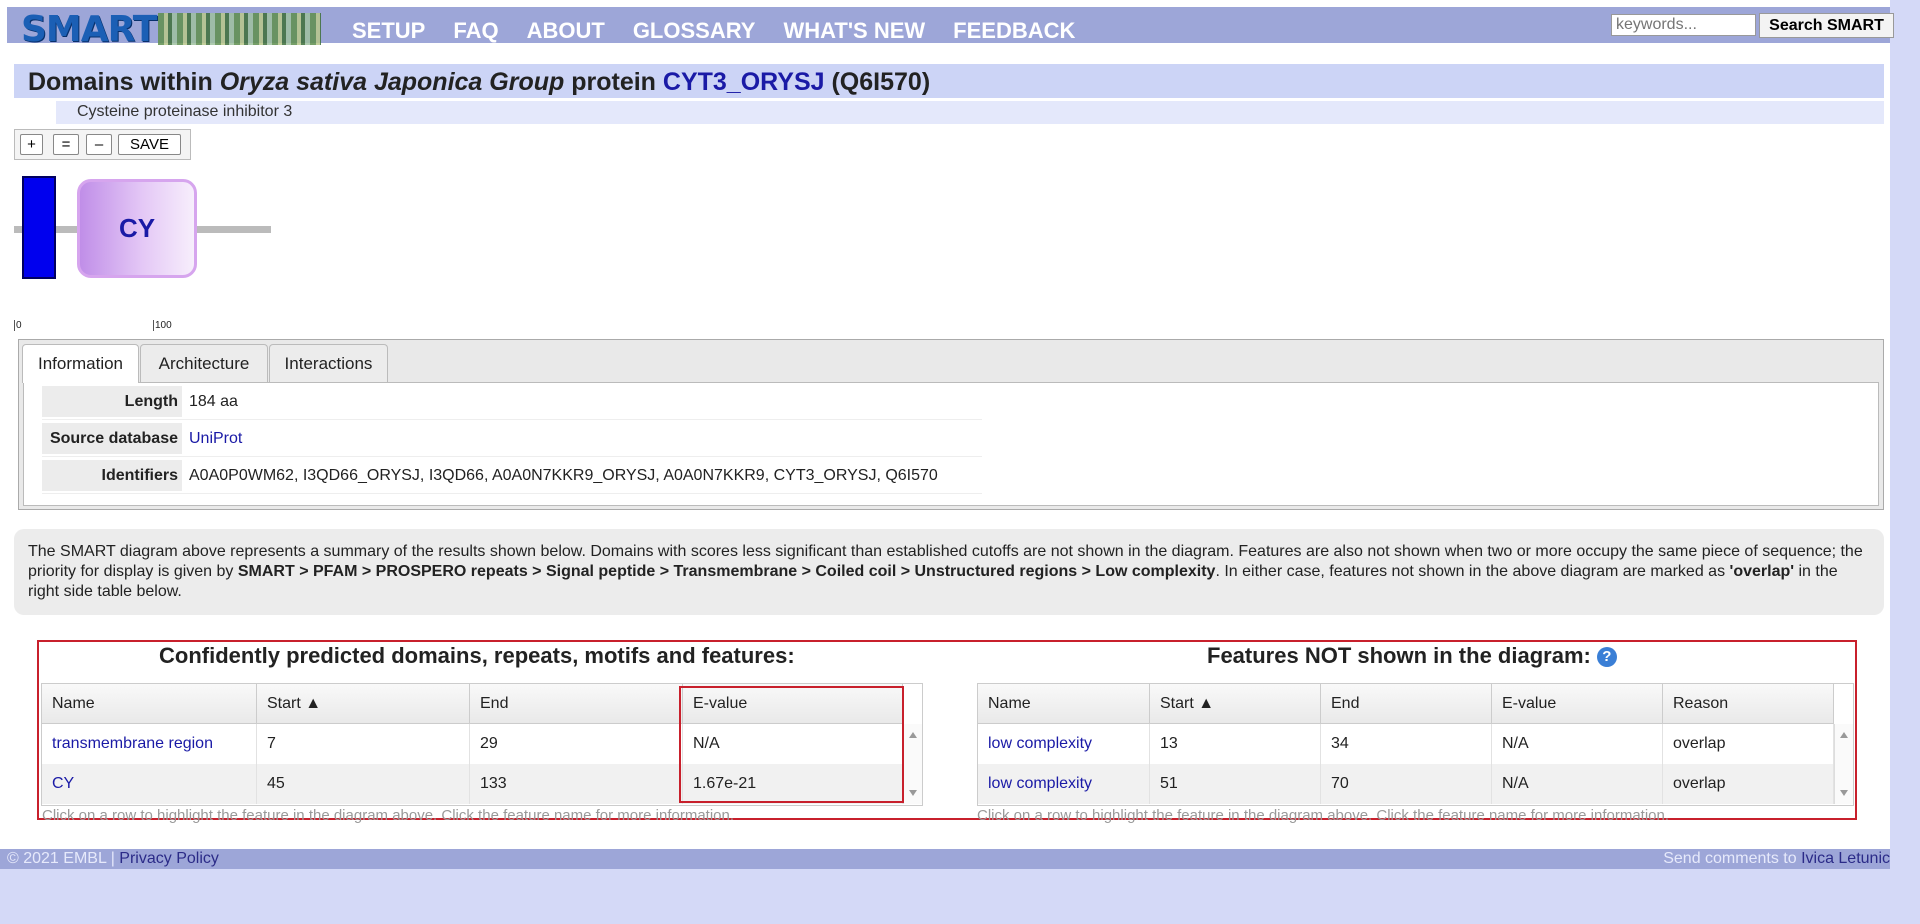 The width and height of the screenshot is (1920, 924). Describe the element at coordinates (328, 363) in the screenshot. I see `tab-interactions: Interactions` at that location.